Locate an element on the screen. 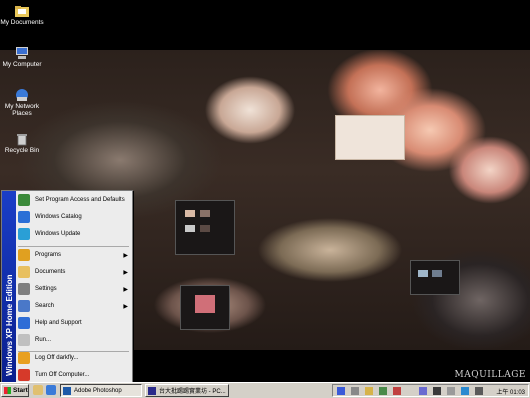 The height and width of the screenshot is (398, 530). documents-icon is located at coordinates (24, 272).